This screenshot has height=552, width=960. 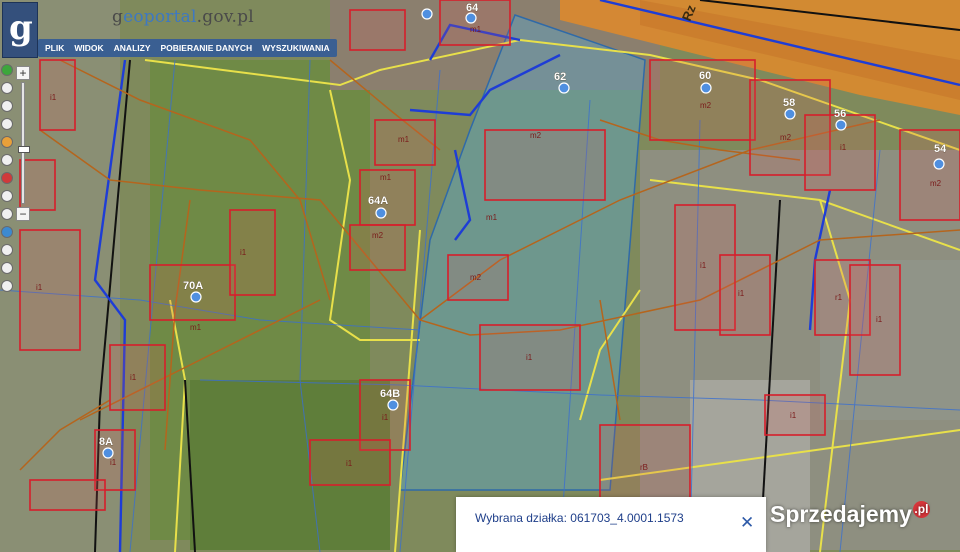 What do you see at coordinates (132, 48) in the screenshot?
I see `menu-analizy: ANALIZY` at bounding box center [132, 48].